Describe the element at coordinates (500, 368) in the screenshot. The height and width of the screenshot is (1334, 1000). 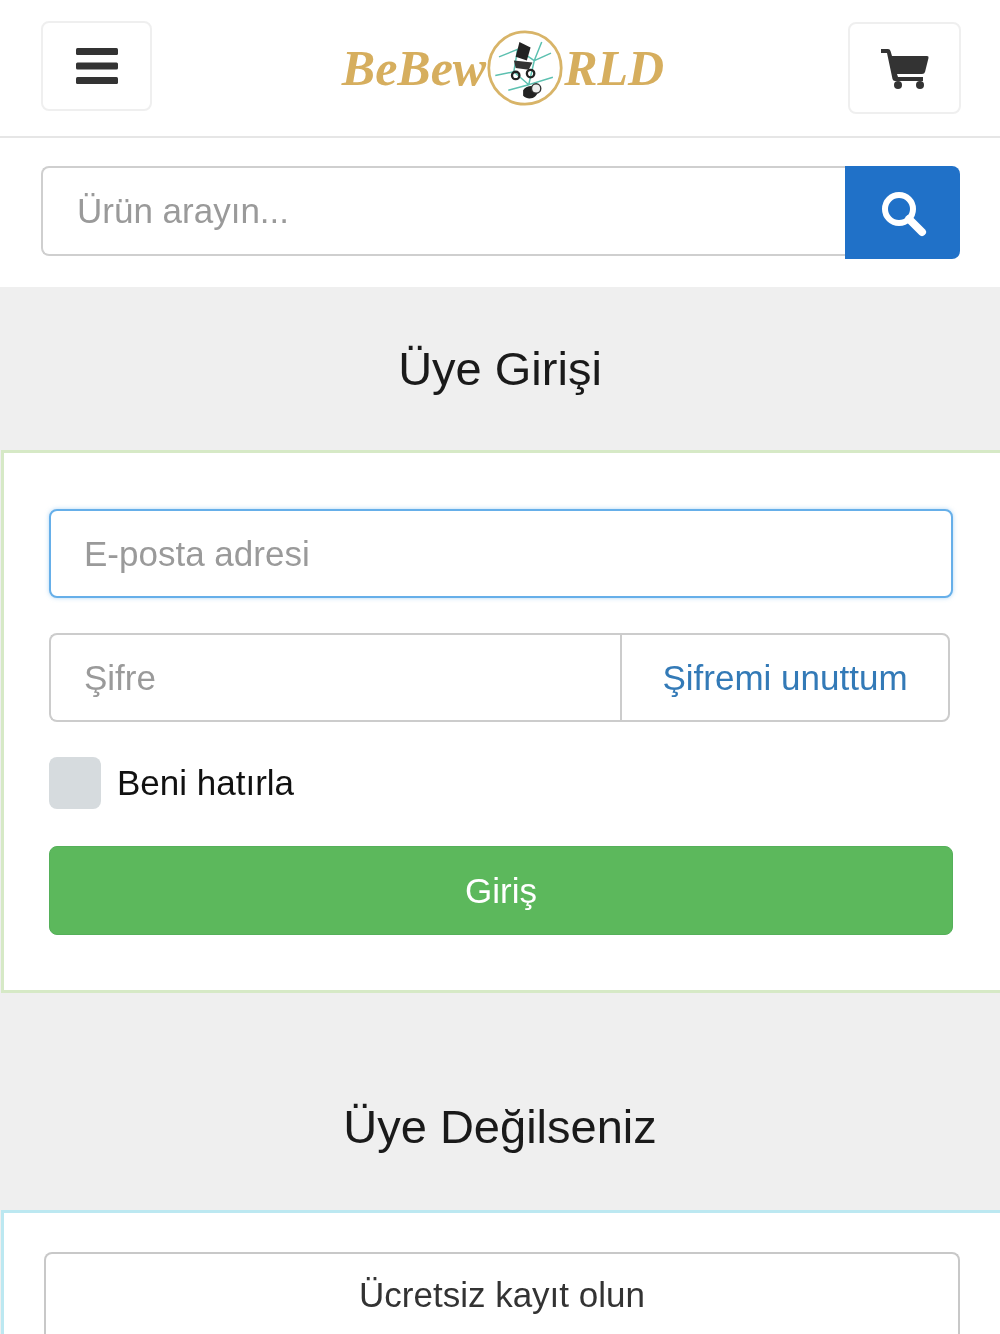
I see `section-title: Üye Girişi` at that location.